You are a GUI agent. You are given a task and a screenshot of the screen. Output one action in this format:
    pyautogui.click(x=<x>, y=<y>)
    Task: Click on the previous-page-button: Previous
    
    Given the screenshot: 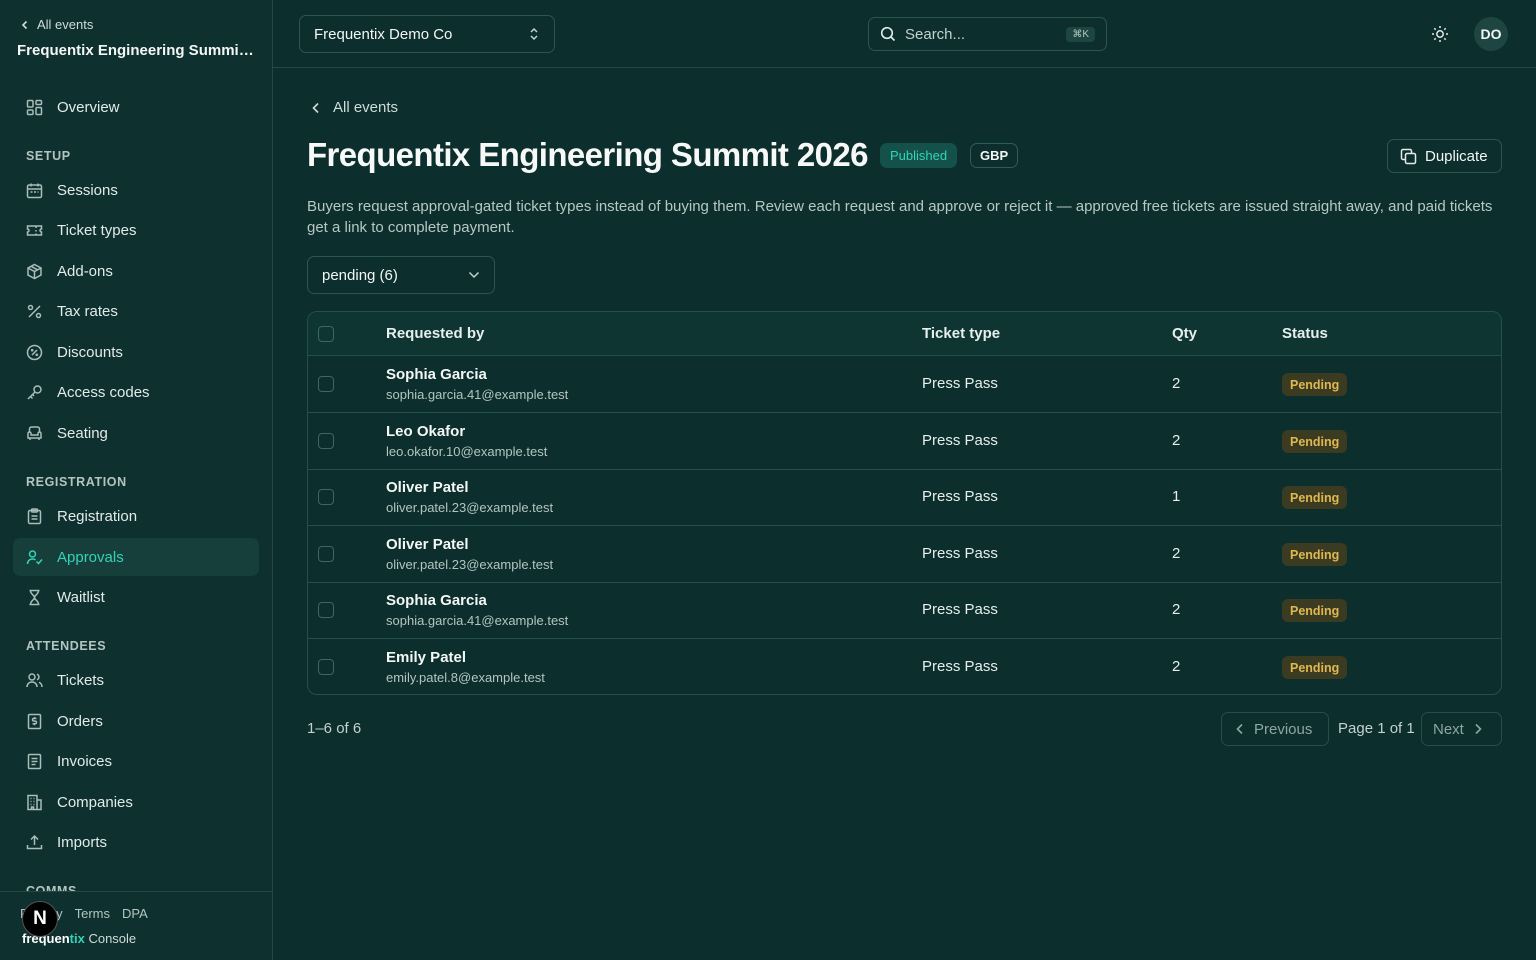 What is the action you would take?
    pyautogui.click(x=1275, y=729)
    